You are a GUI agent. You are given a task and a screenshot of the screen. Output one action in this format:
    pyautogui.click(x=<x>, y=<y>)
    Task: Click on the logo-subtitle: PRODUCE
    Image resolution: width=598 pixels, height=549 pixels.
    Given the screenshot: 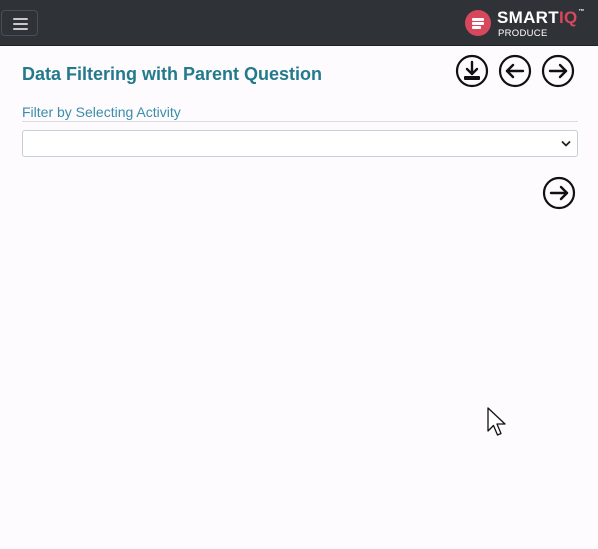 What is the action you would take?
    pyautogui.click(x=523, y=33)
    